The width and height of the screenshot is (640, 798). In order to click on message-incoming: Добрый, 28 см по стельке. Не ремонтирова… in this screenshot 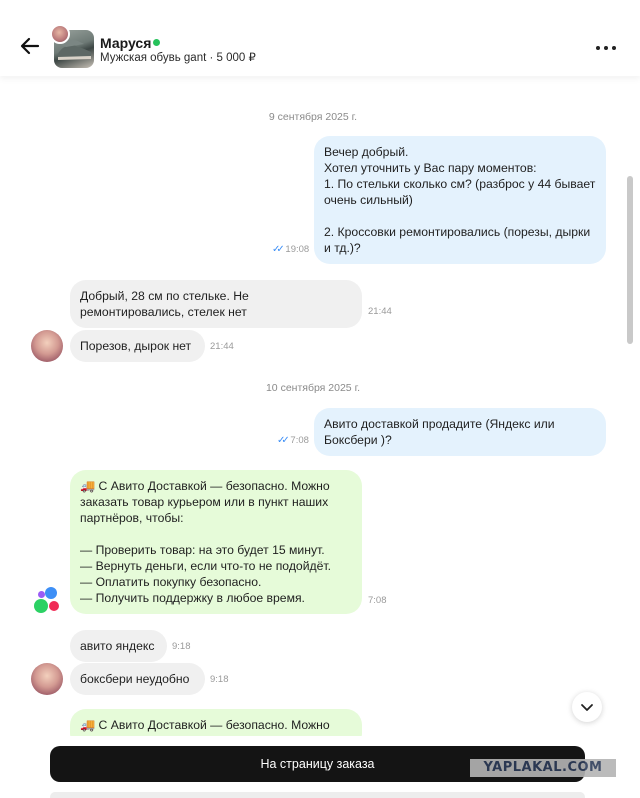, I will do `click(216, 304)`.